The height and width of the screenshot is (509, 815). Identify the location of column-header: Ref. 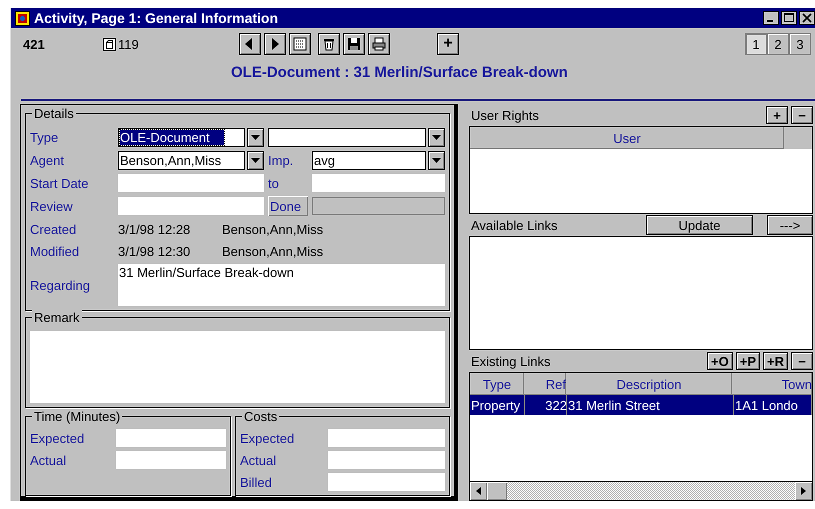
(545, 384).